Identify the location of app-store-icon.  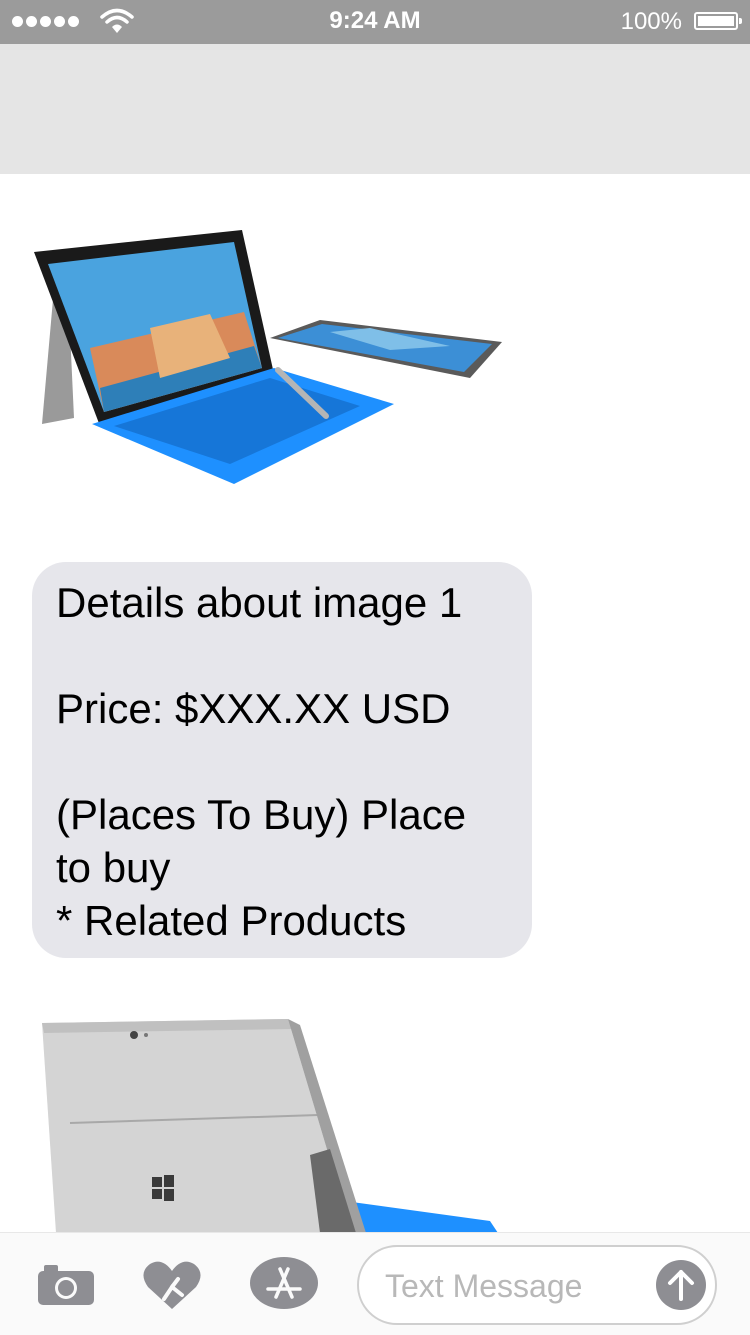
(284, 1283).